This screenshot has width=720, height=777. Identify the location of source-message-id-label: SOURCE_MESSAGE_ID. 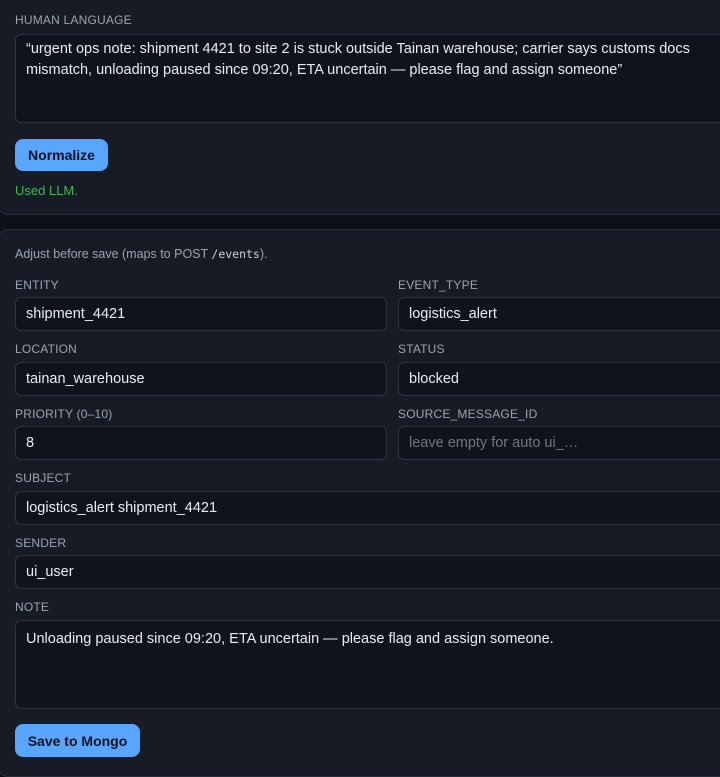
(468, 414).